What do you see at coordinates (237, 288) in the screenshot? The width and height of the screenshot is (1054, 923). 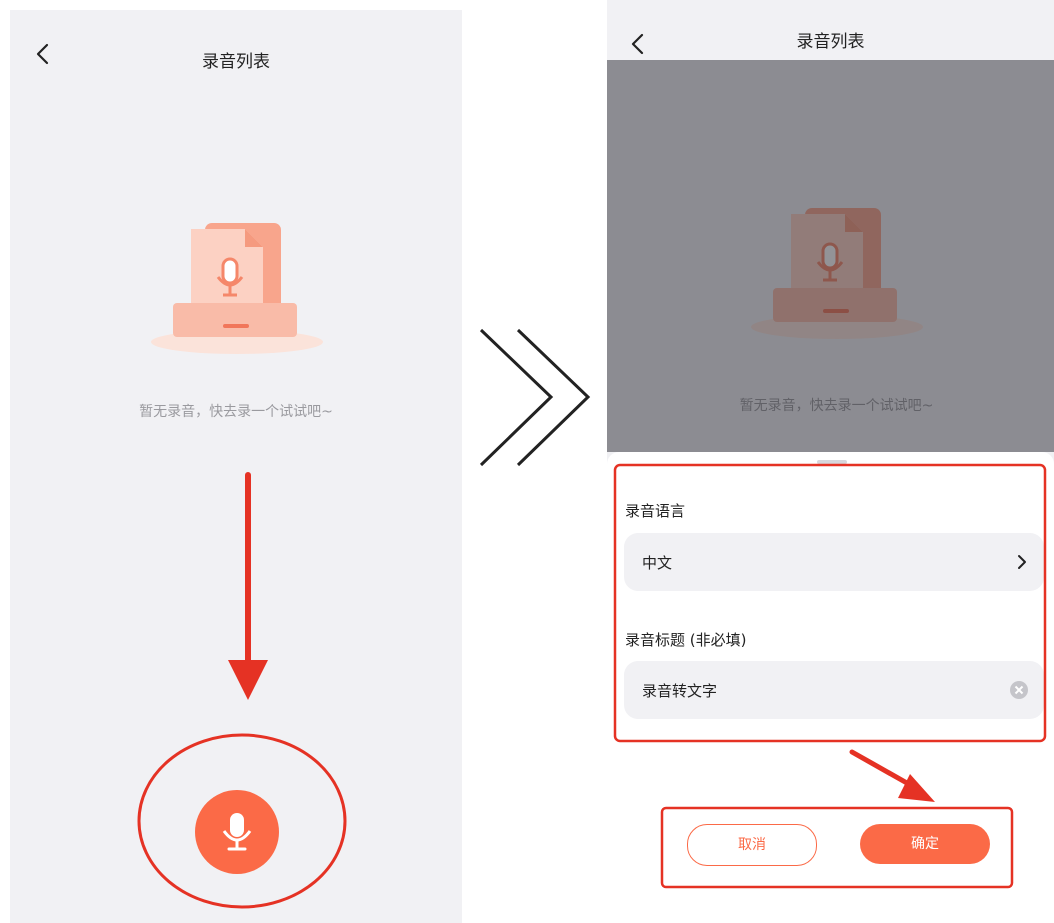 I see `empty-recording-illustration` at bounding box center [237, 288].